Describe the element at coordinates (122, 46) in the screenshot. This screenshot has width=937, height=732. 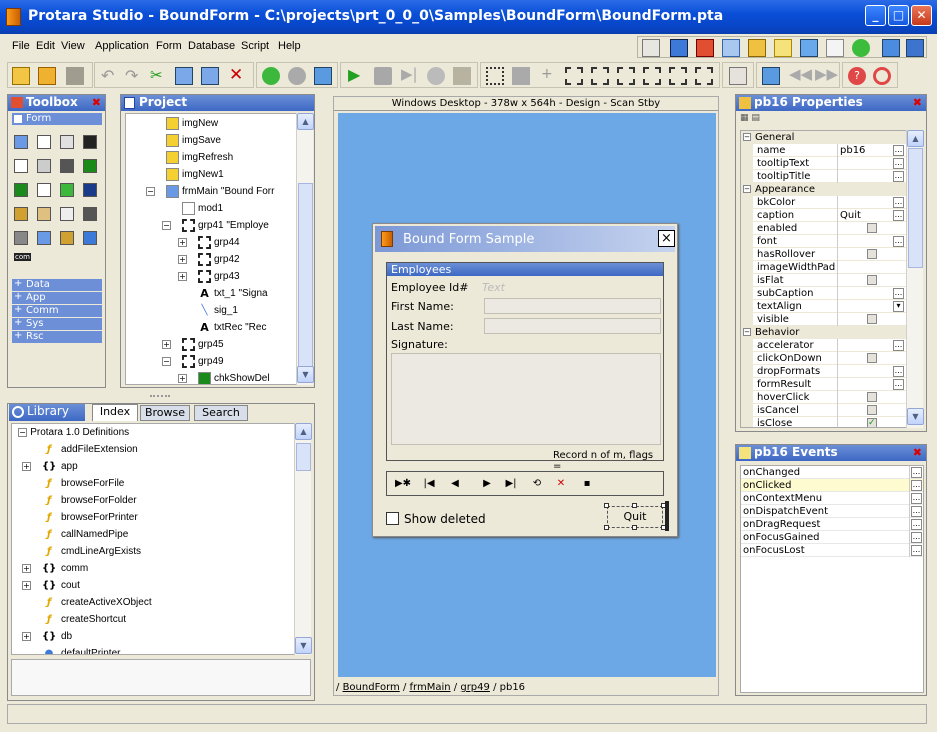
I see `menu-application: Application` at that location.